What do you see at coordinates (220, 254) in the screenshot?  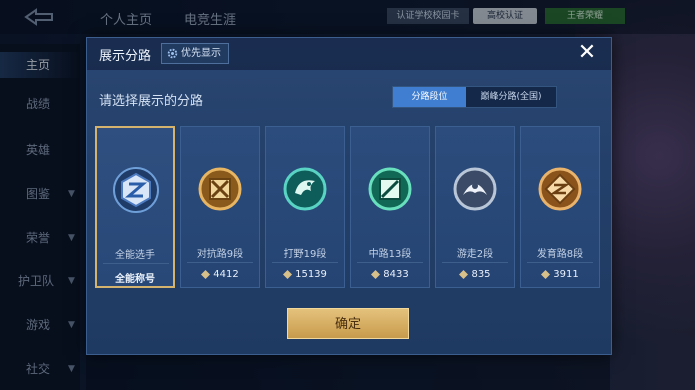 I see `lane-name: 对抗路9段` at bounding box center [220, 254].